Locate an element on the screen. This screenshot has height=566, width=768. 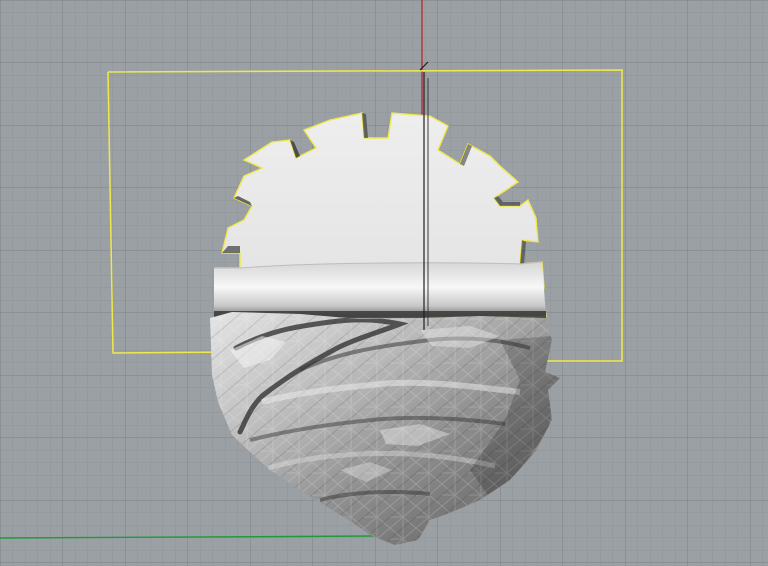
bent-band-surface is located at coordinates (380, 289).